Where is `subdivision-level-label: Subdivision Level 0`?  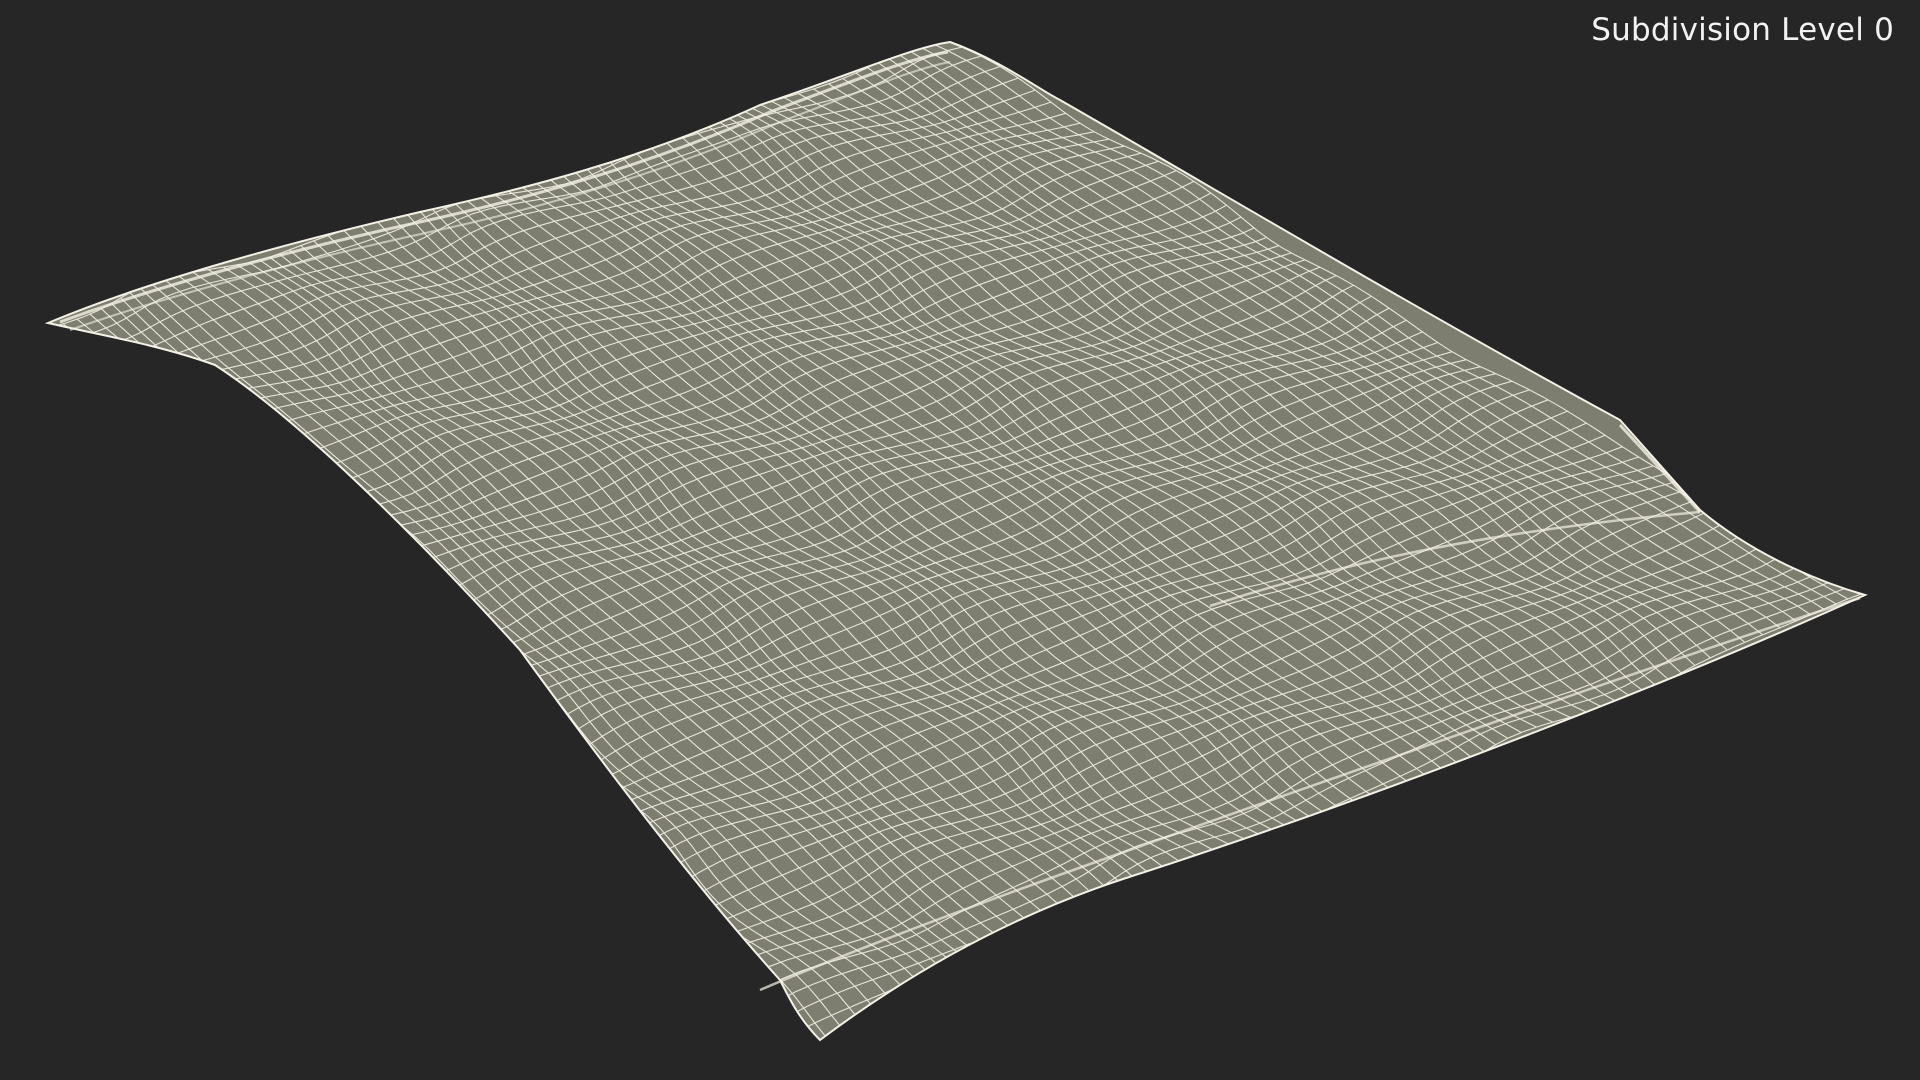
subdivision-level-label: Subdivision Level 0 is located at coordinates (1742, 30).